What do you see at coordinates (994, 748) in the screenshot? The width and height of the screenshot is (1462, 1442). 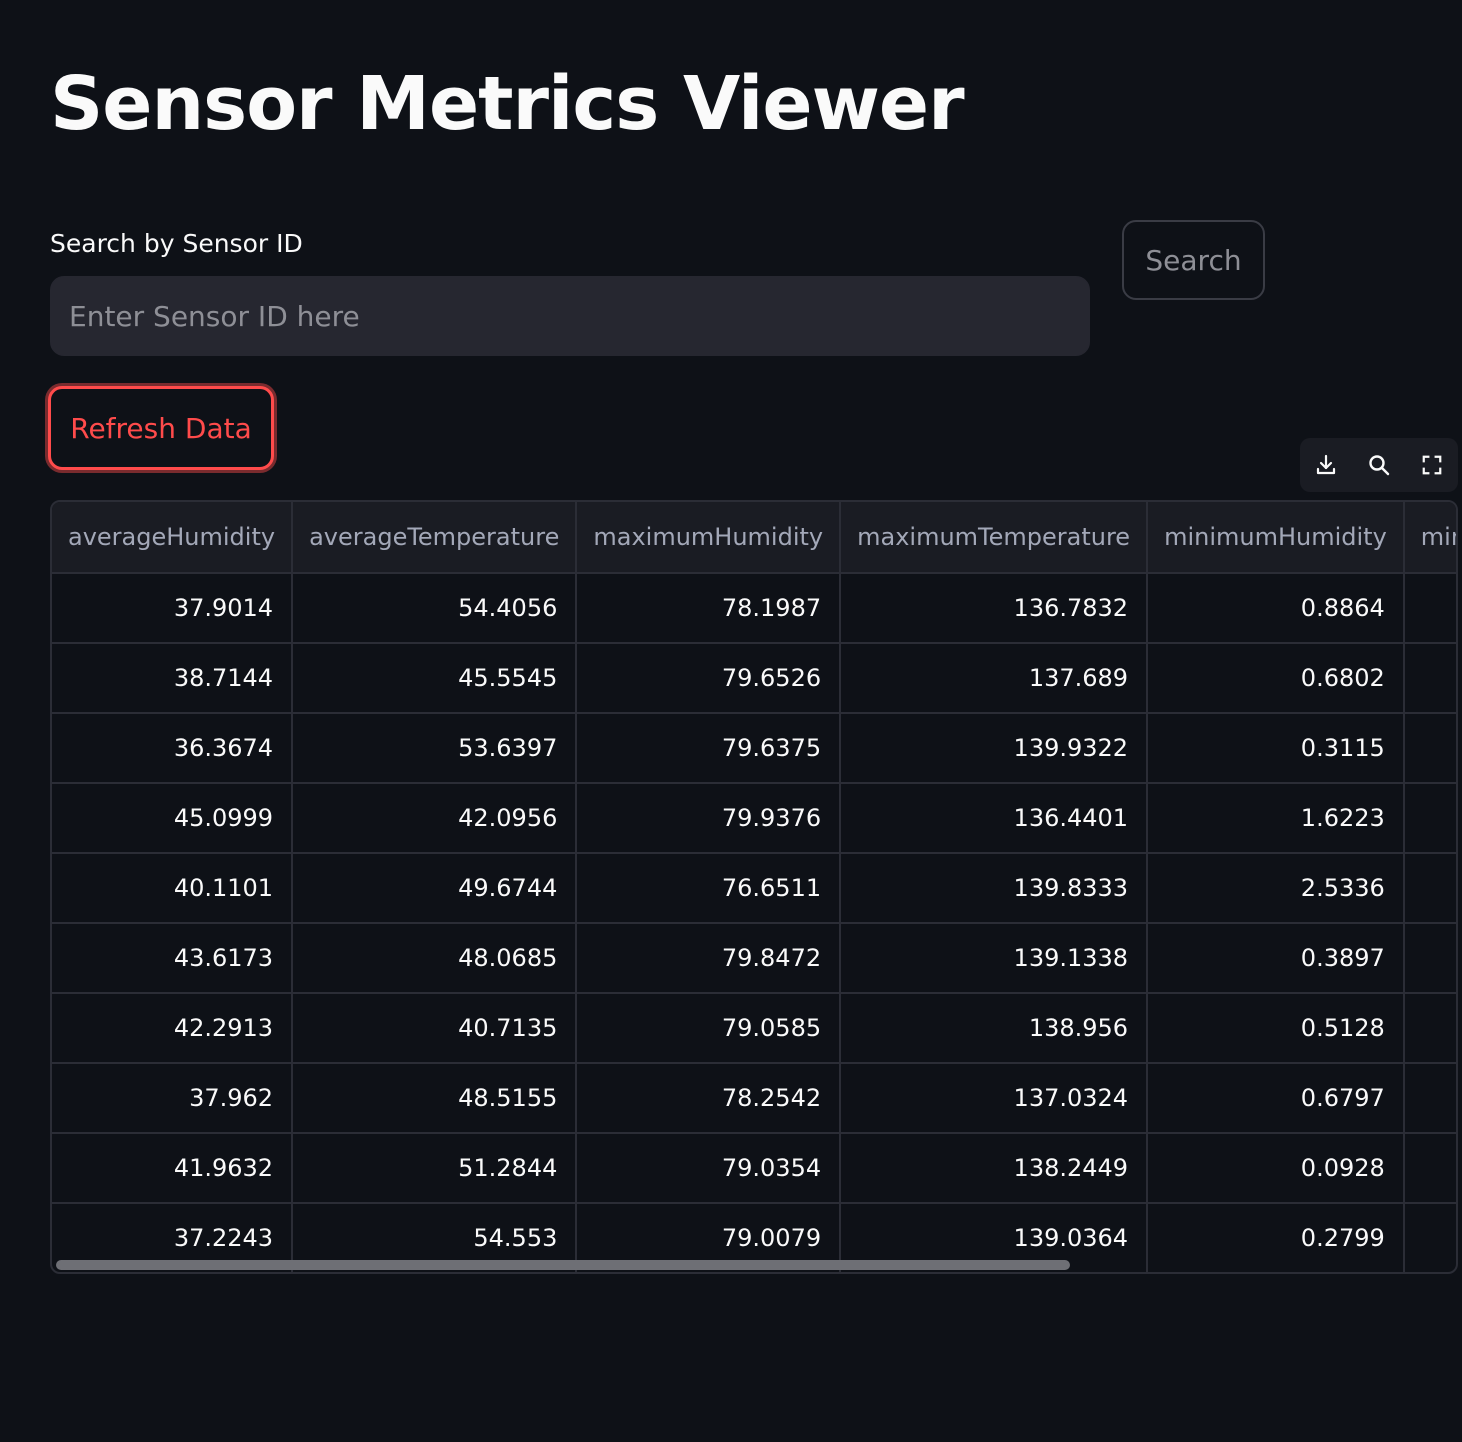 I see `table-cell: 139.9322` at bounding box center [994, 748].